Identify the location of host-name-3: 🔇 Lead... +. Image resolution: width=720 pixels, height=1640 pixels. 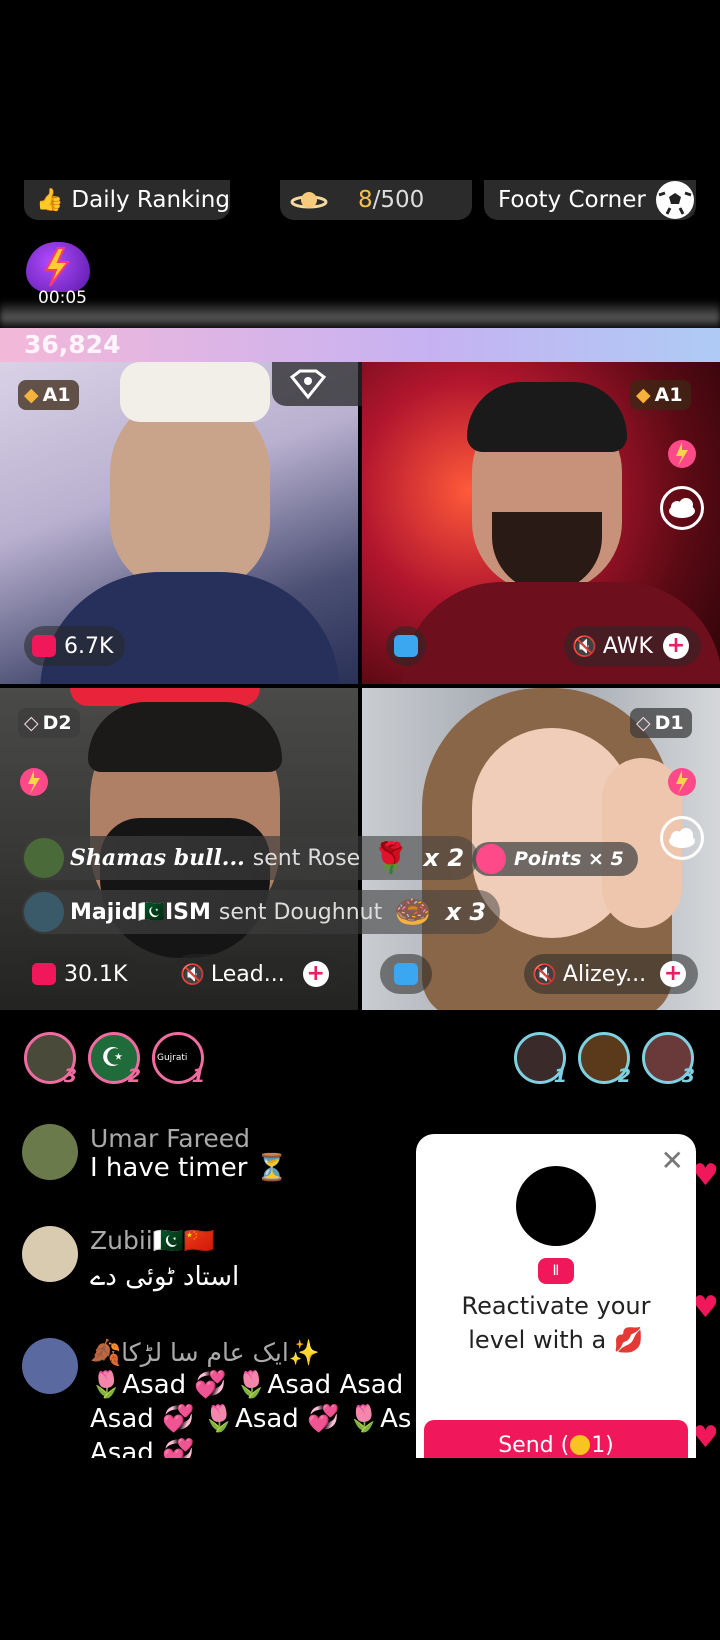
(256, 974).